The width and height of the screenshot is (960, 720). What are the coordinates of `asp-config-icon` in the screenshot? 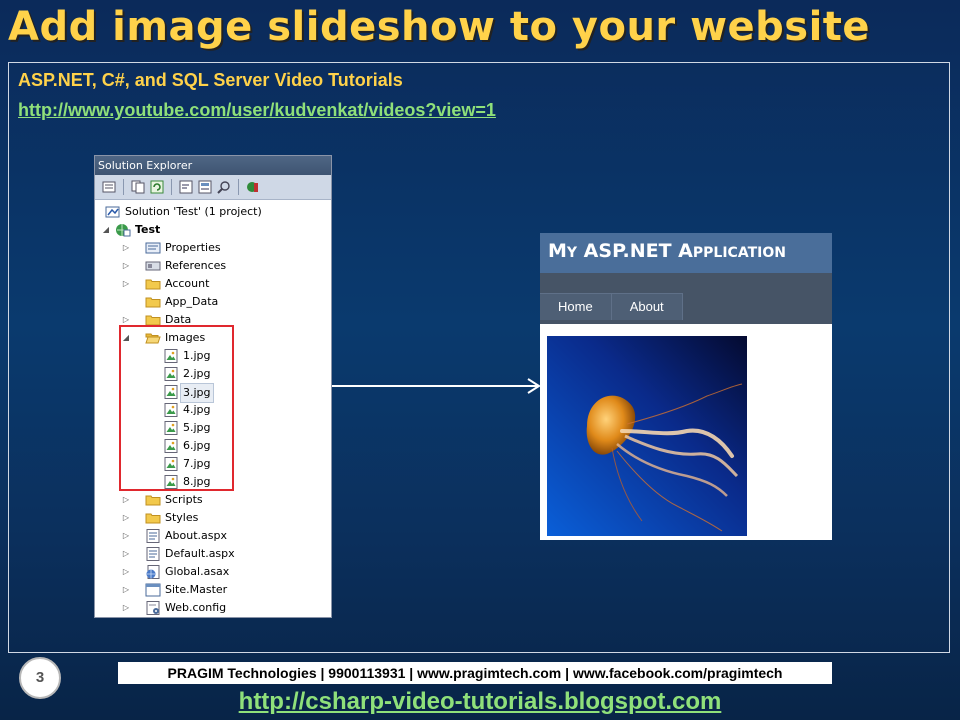 It's located at (253, 187).